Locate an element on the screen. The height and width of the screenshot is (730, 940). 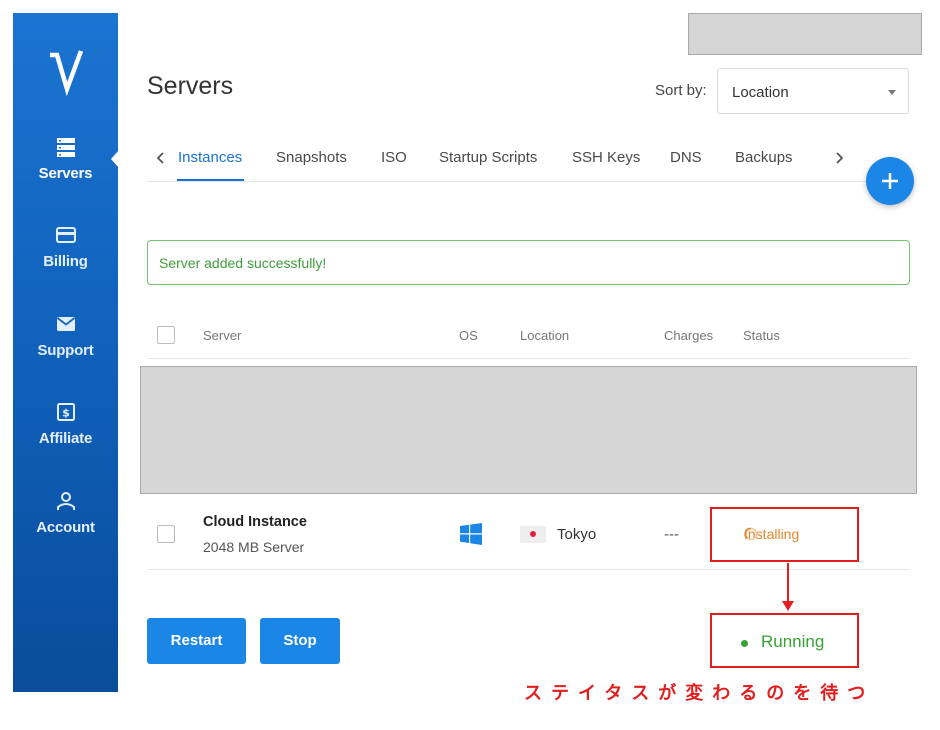
server-name-link: Cloud Instance is located at coordinates (255, 522).